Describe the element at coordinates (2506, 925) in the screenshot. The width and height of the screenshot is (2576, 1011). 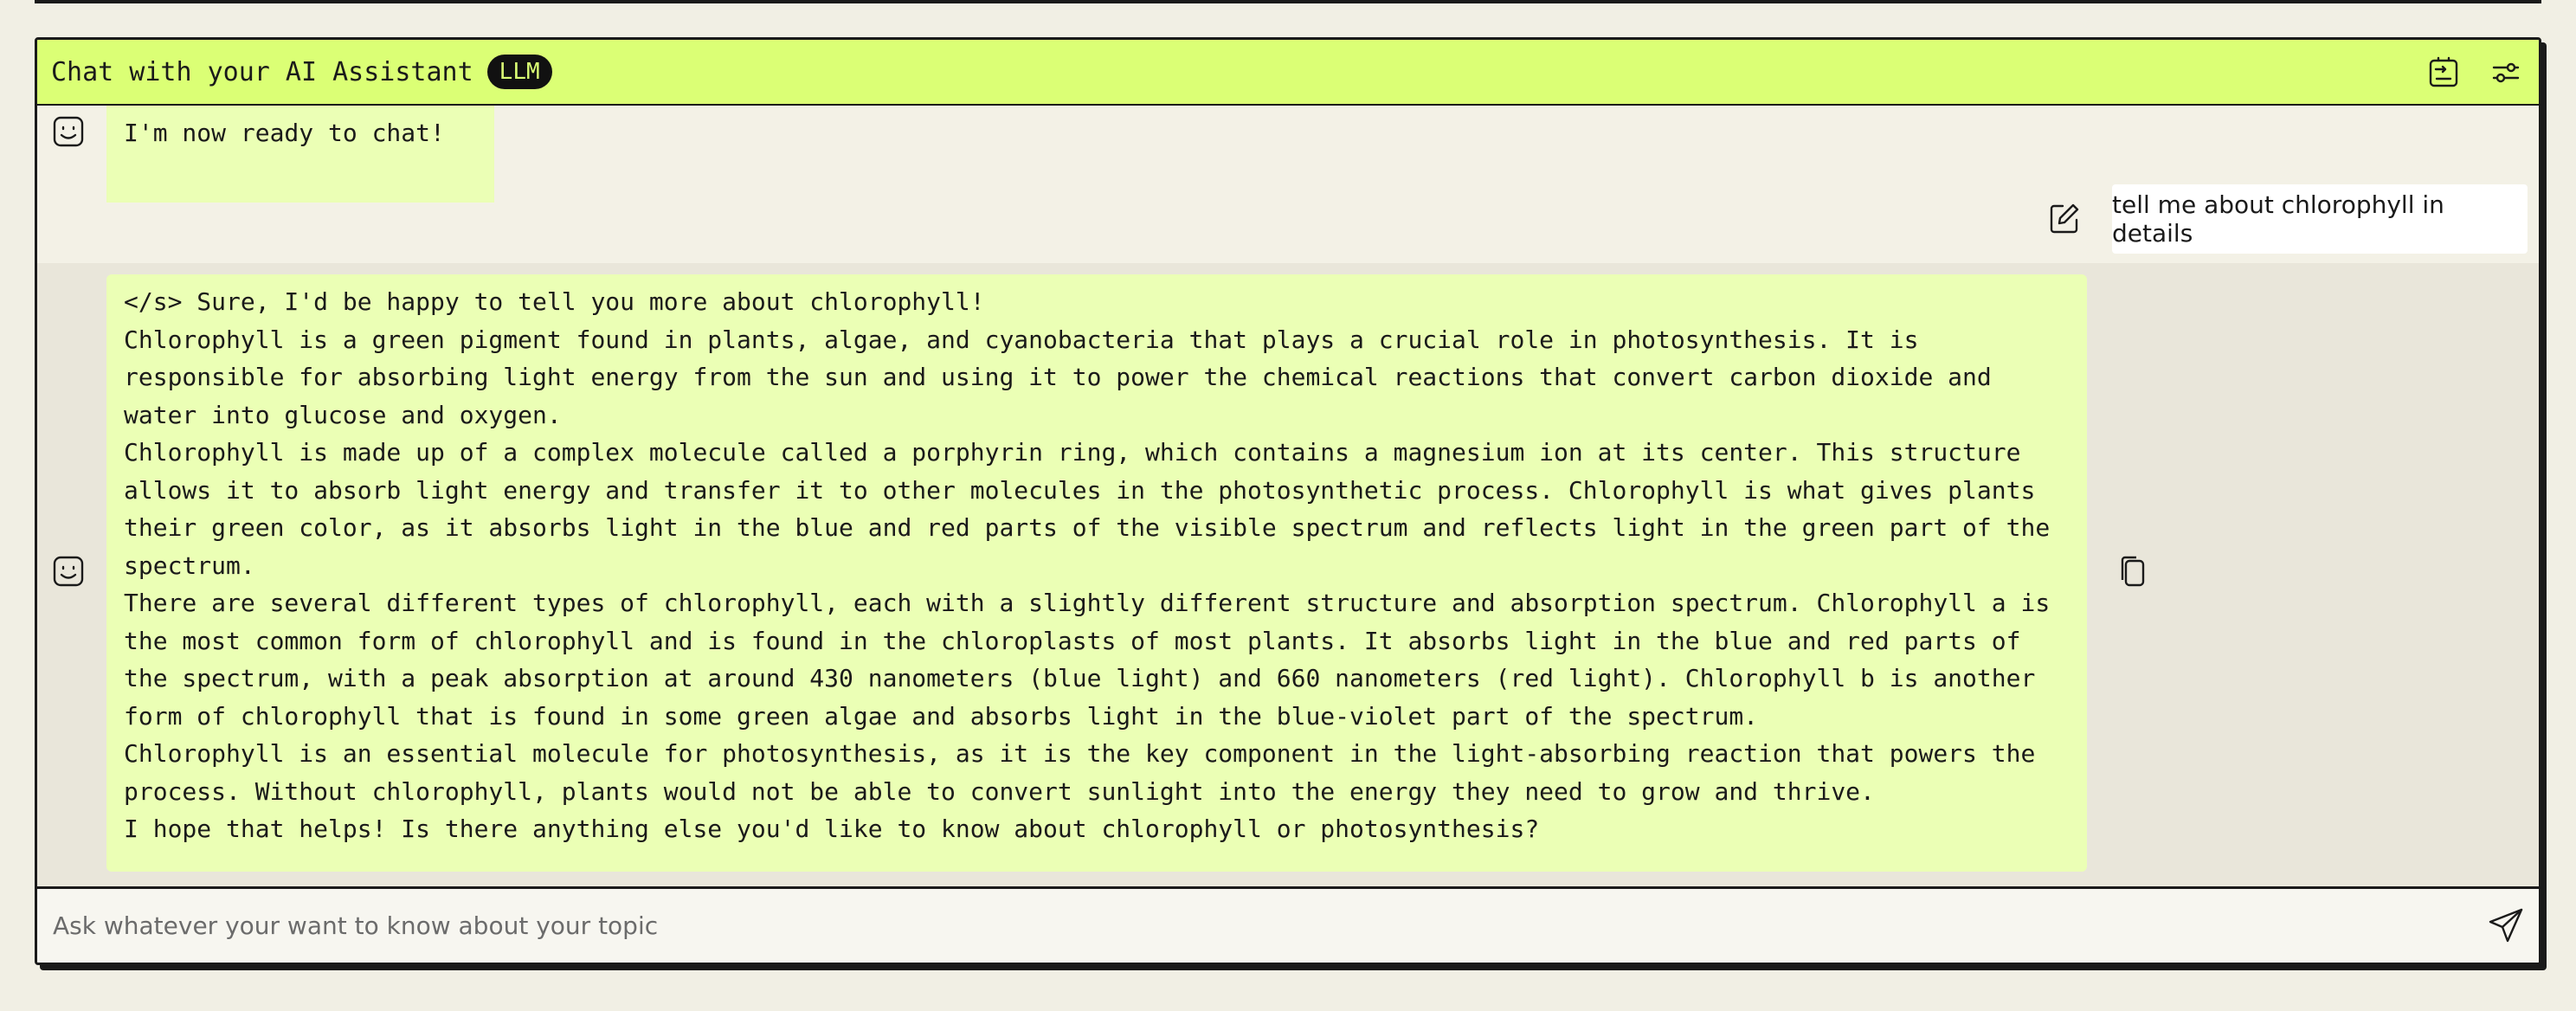
I see `send-icon` at that location.